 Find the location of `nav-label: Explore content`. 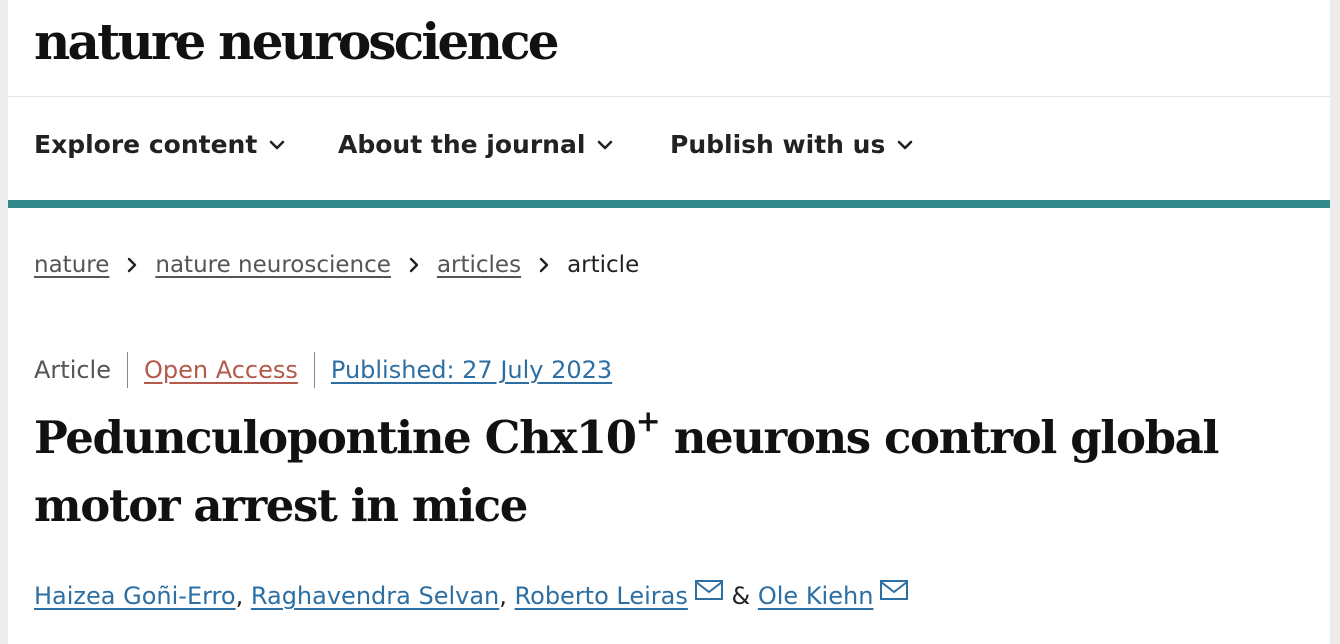

nav-label: Explore content is located at coordinates (146, 144).